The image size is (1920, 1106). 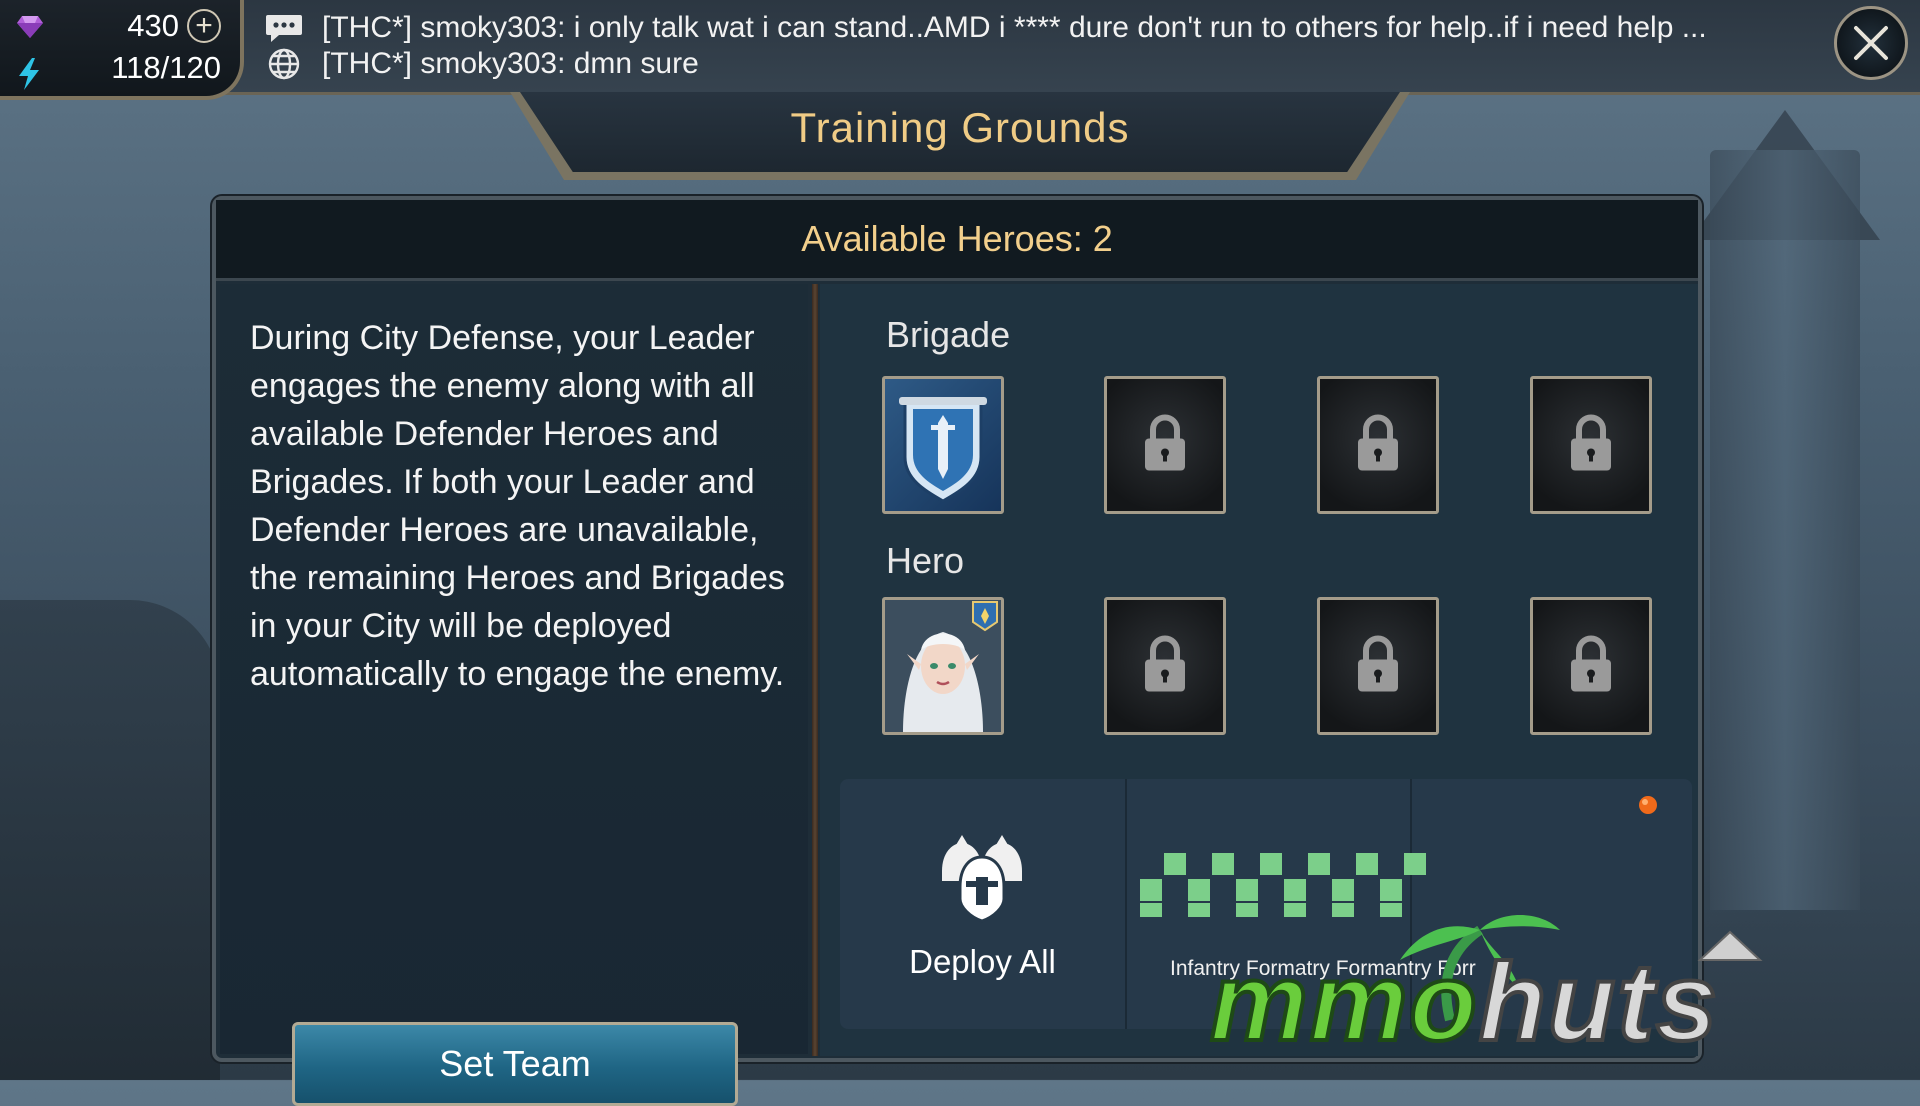 I want to click on background-building, so click(x=110, y=840).